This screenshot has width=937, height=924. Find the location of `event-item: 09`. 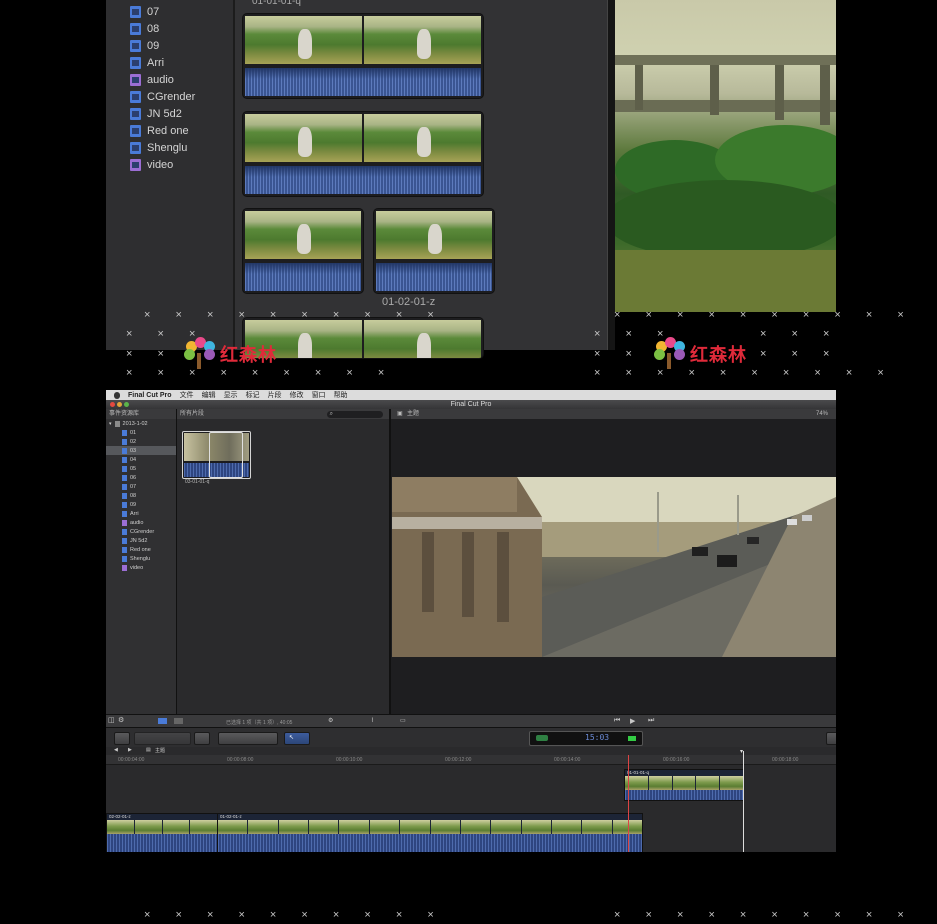

event-item: 09 is located at coordinates (129, 504).